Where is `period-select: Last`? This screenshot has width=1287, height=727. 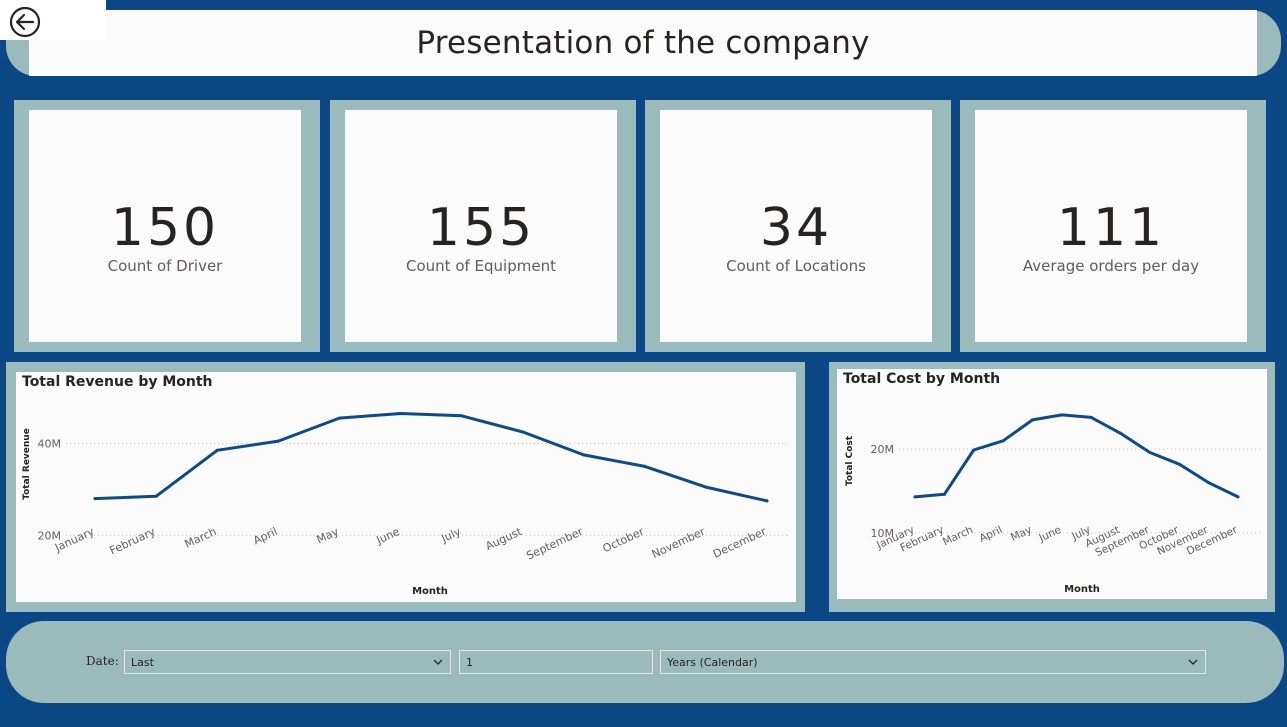
period-select: Last is located at coordinates (287, 662).